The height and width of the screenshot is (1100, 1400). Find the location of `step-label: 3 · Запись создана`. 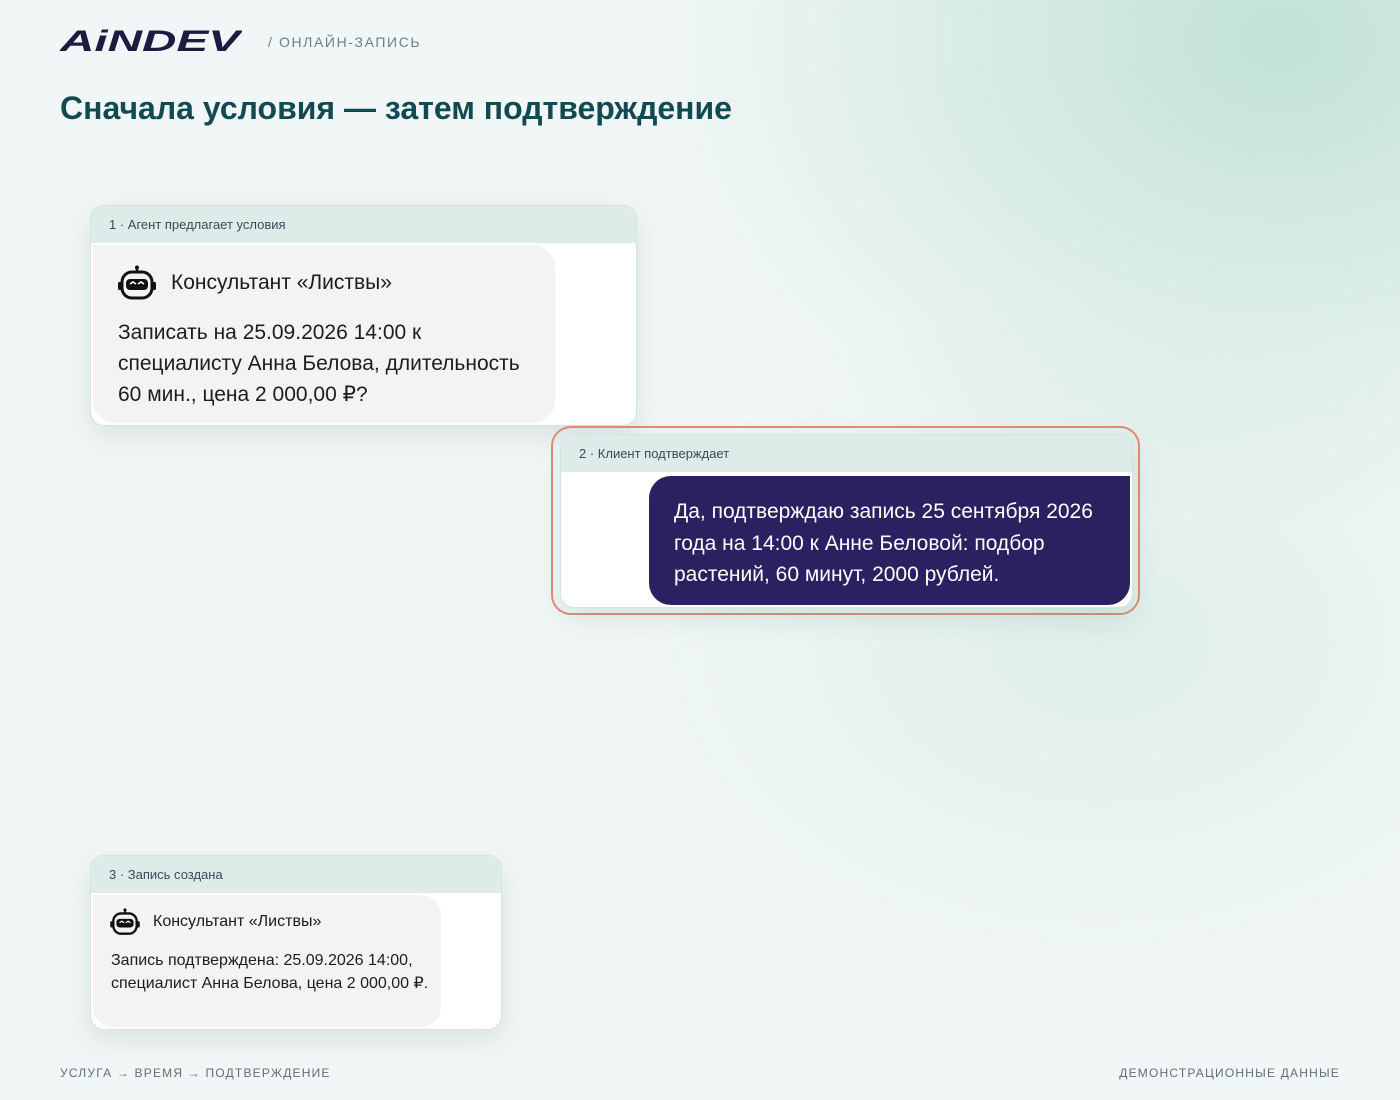

step-label: 3 · Запись создана is located at coordinates (296, 874).